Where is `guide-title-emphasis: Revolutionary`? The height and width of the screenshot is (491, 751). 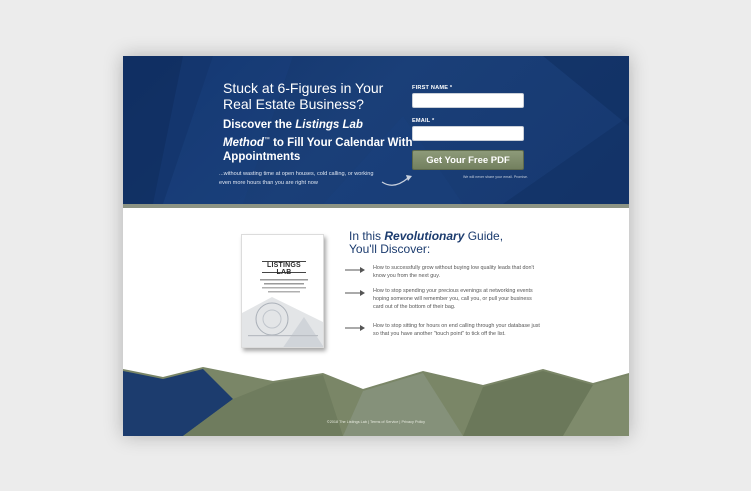
guide-title-emphasis: Revolutionary is located at coordinates (424, 236).